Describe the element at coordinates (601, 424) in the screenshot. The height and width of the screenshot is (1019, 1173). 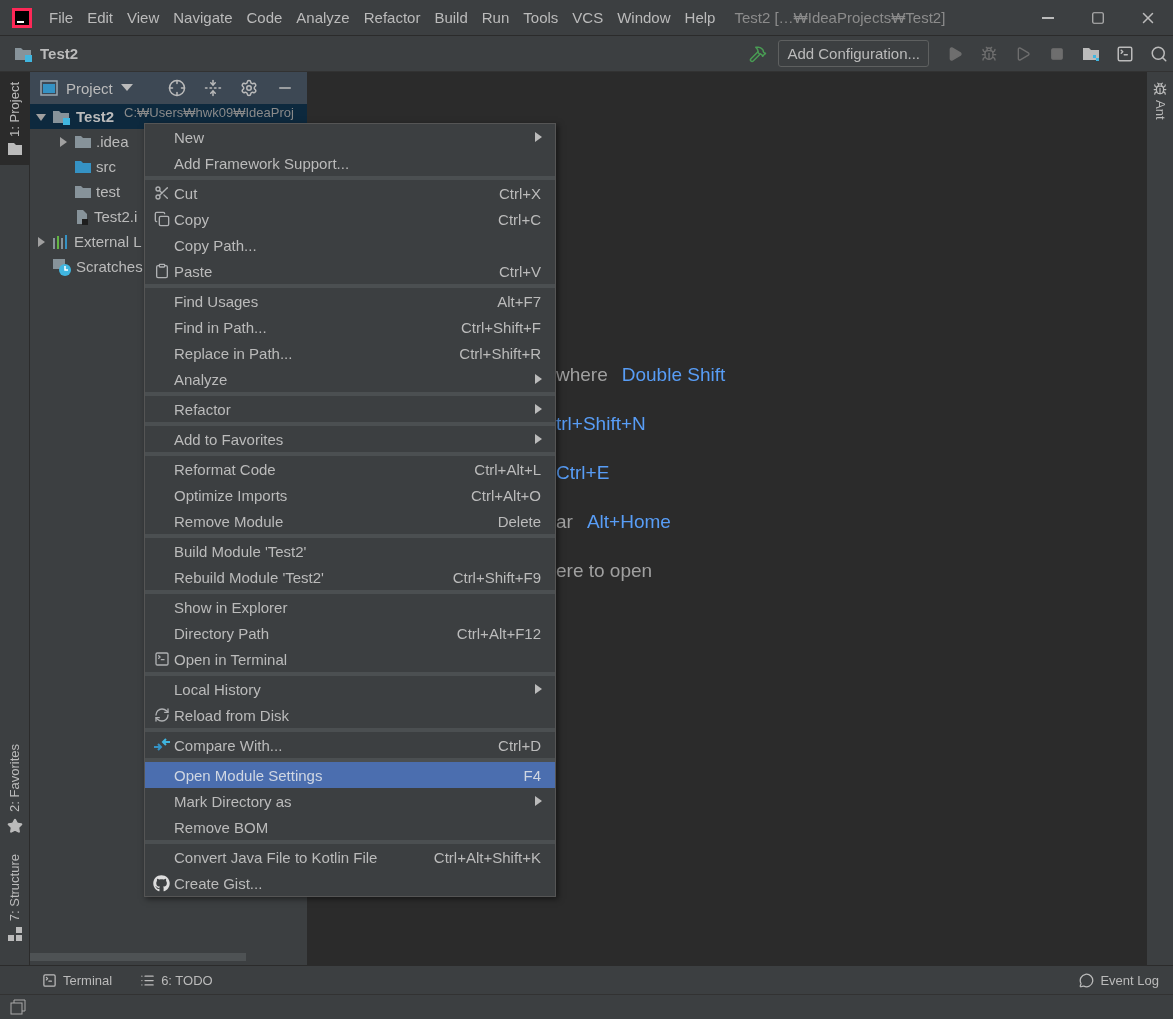
I see `shortcut-text: trl+Shift+N` at that location.